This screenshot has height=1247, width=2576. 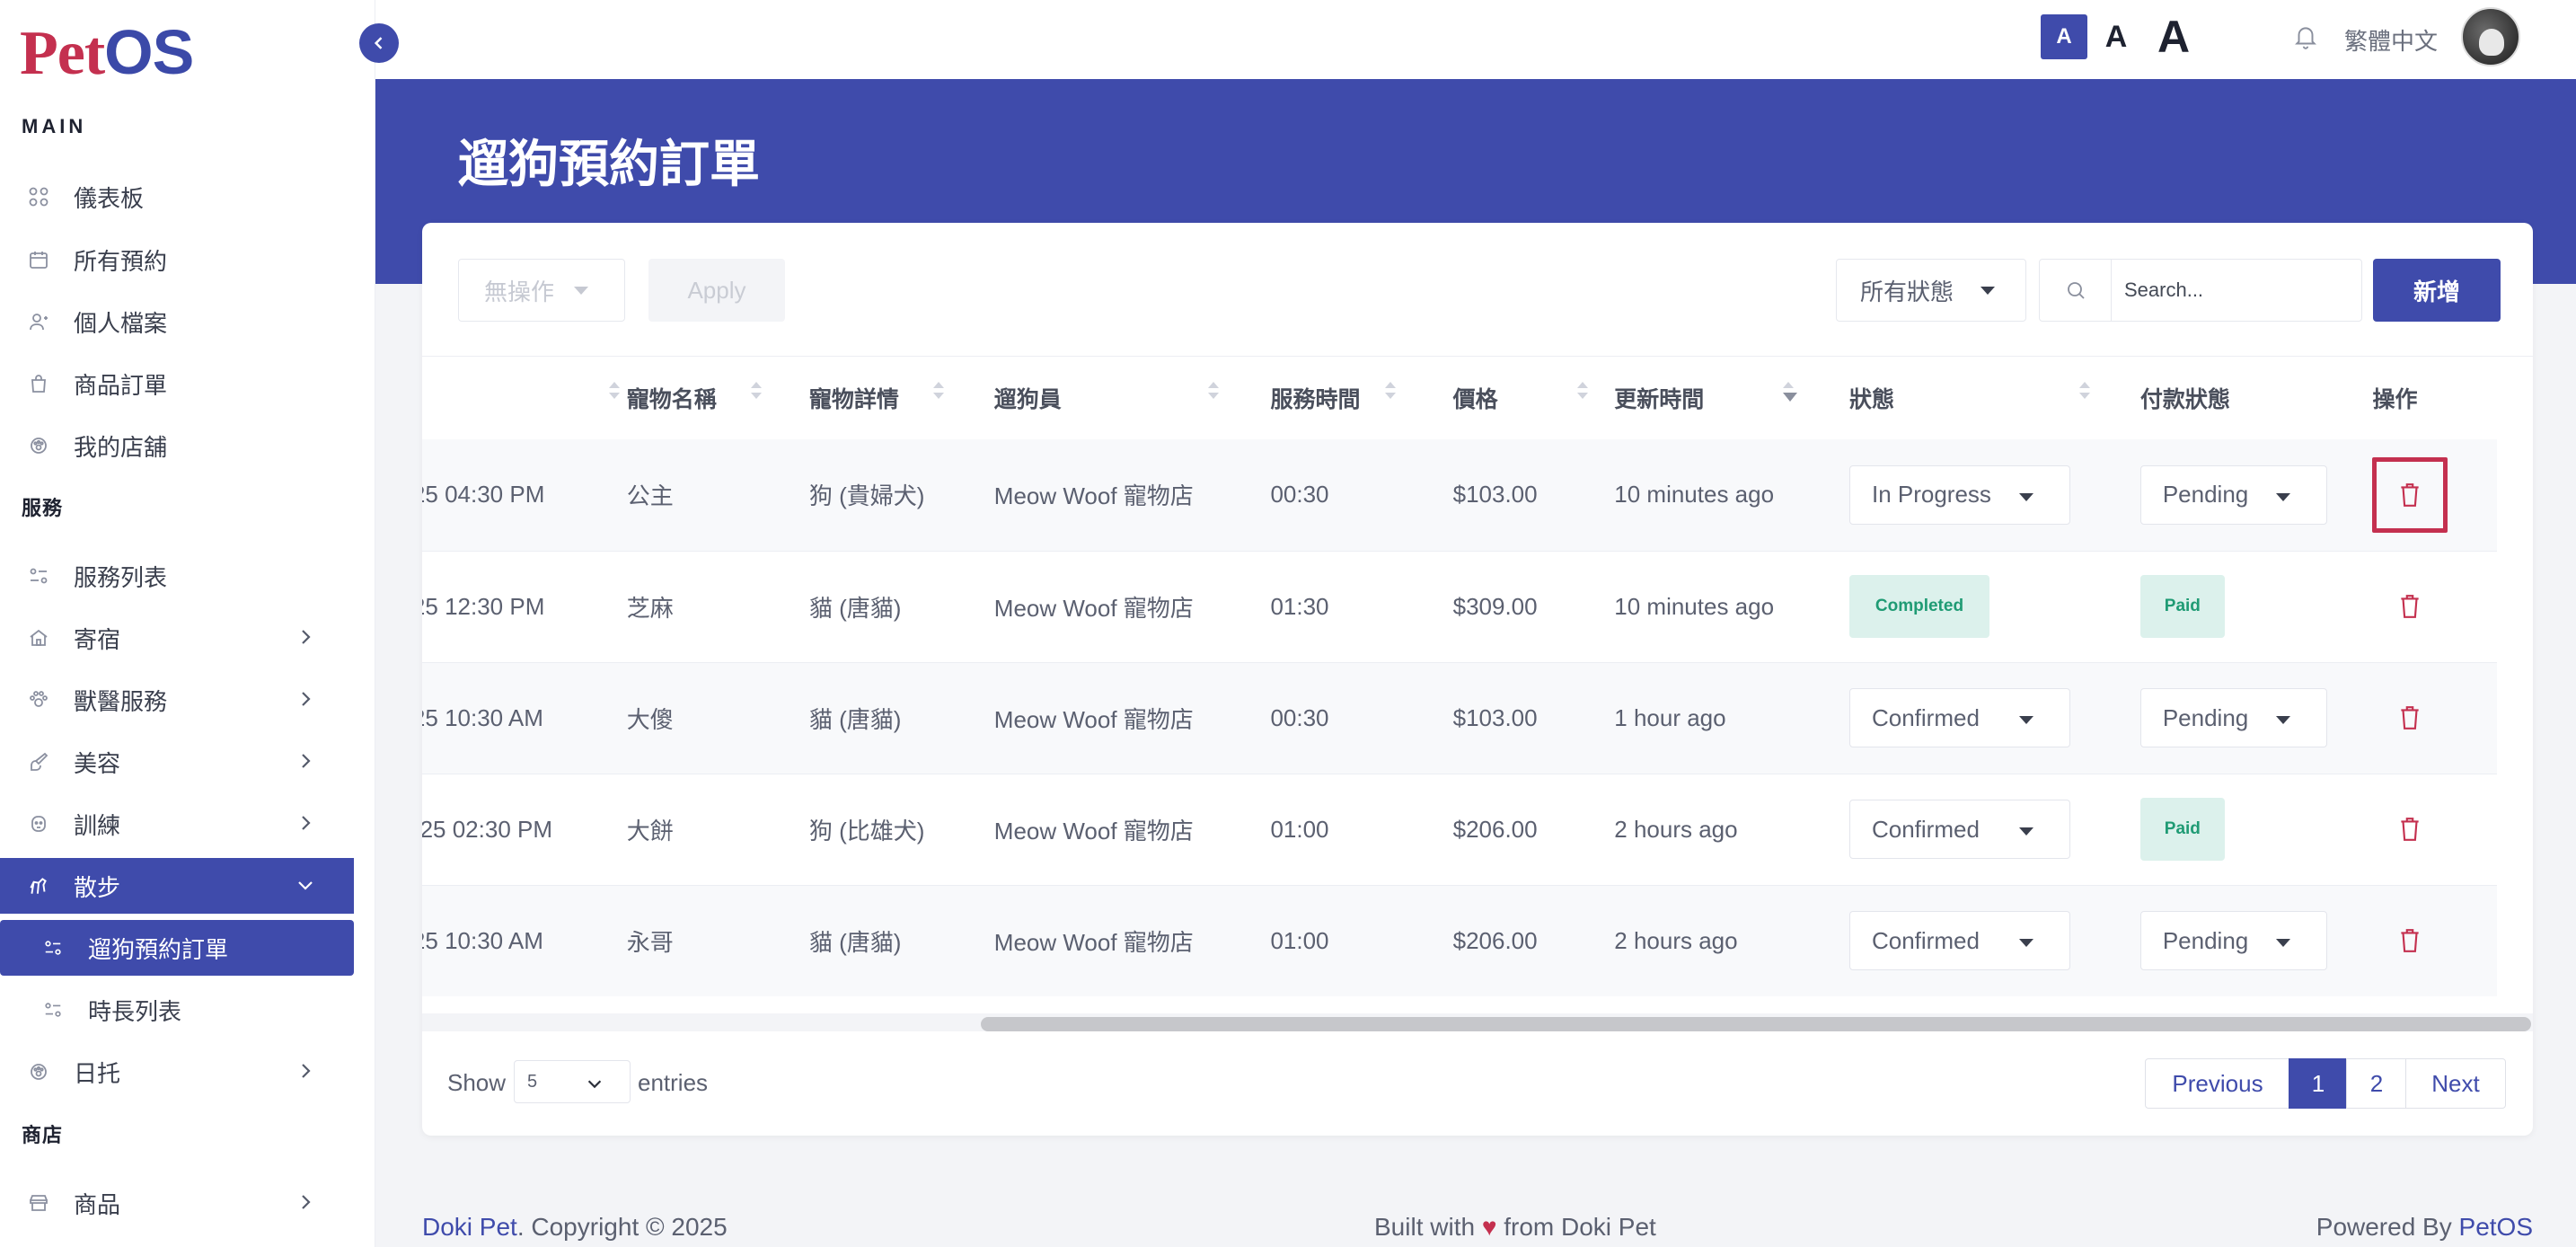 I want to click on dog-face-icon, so click(x=38, y=824).